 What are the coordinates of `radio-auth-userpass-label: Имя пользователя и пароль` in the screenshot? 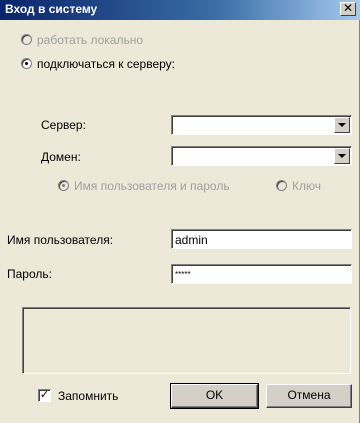 It's located at (152, 186).